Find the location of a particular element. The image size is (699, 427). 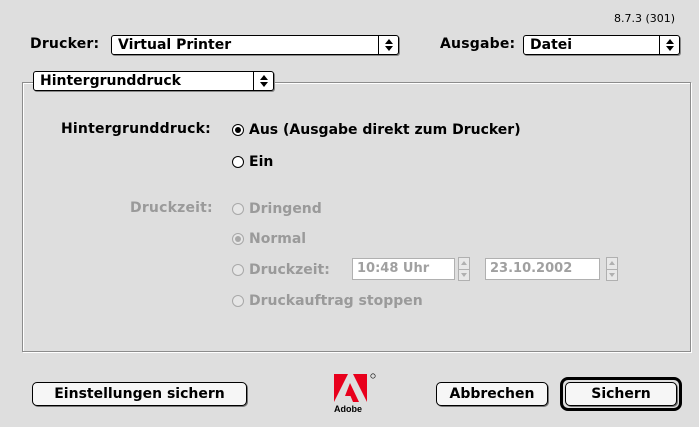

printer-popup: Virtual Printer is located at coordinates (255, 45).